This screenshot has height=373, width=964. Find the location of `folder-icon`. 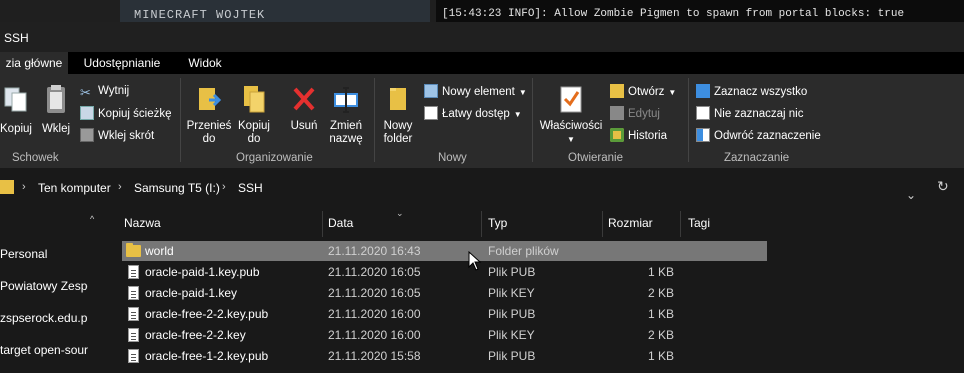

folder-icon is located at coordinates (7, 187).